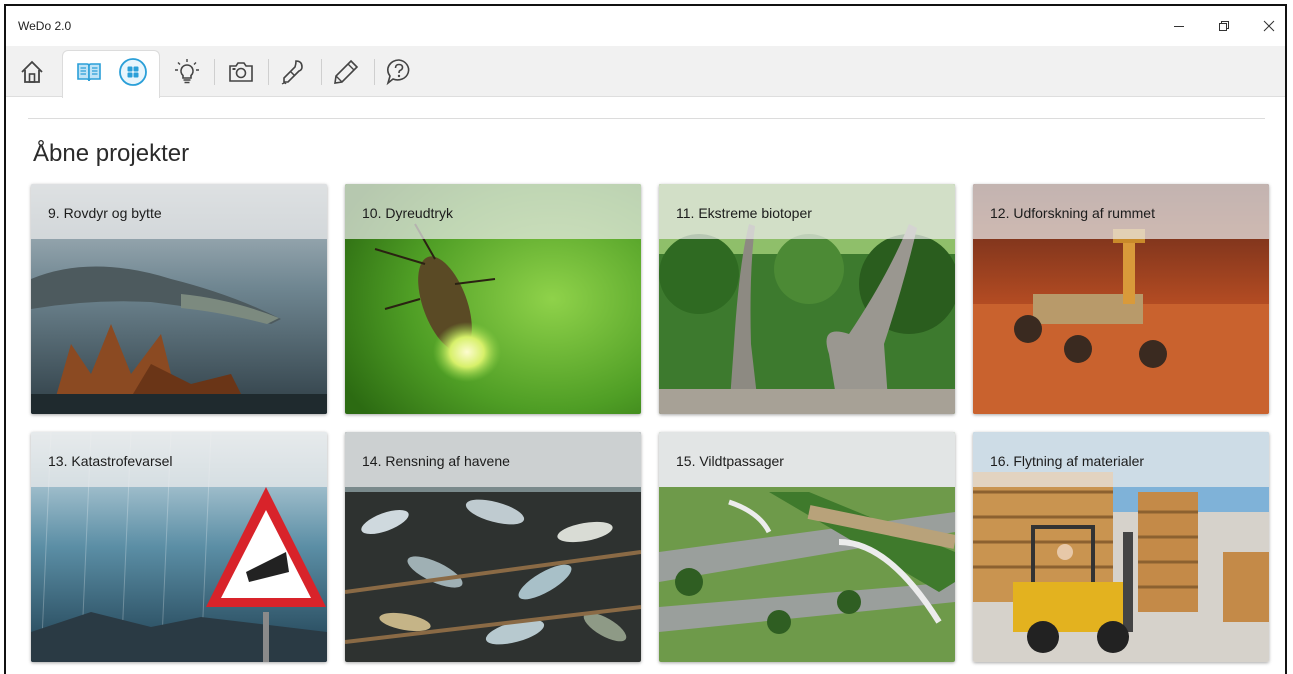  What do you see at coordinates (1121, 299) in the screenshot?
I see `project-card: 12. Udforskning af rummet` at bounding box center [1121, 299].